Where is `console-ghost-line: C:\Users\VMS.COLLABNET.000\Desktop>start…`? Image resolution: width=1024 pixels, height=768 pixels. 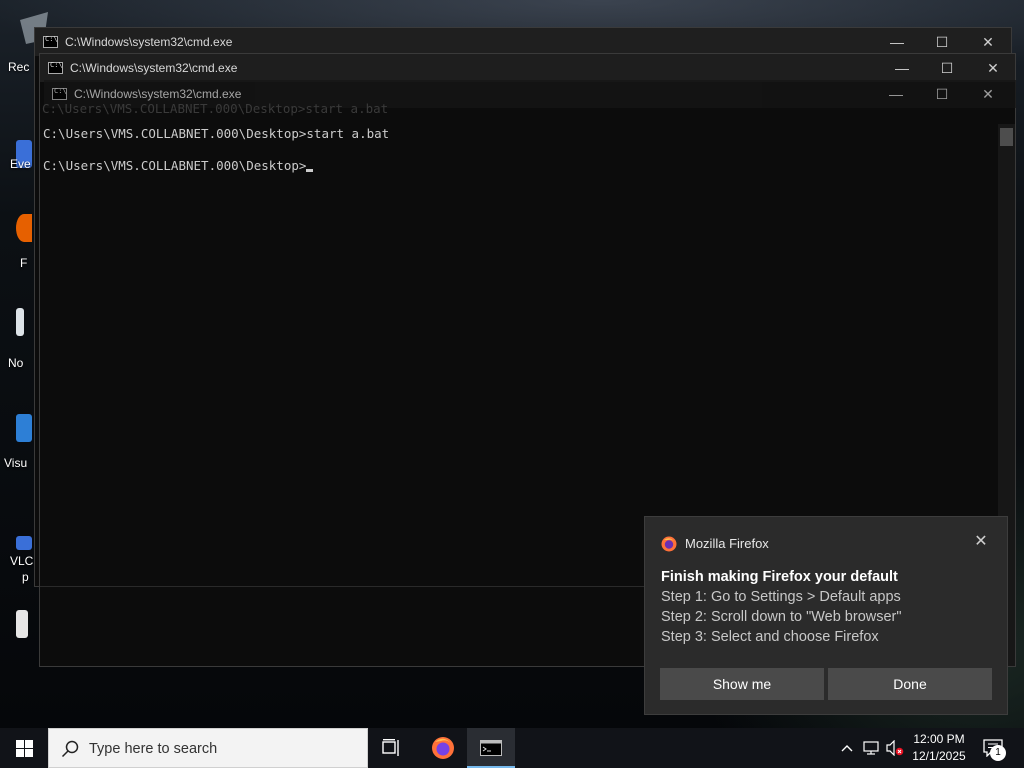
console-ghost-line: C:\Users\VMS.COLLABNET.000\Desktop>start… is located at coordinates (215, 108).